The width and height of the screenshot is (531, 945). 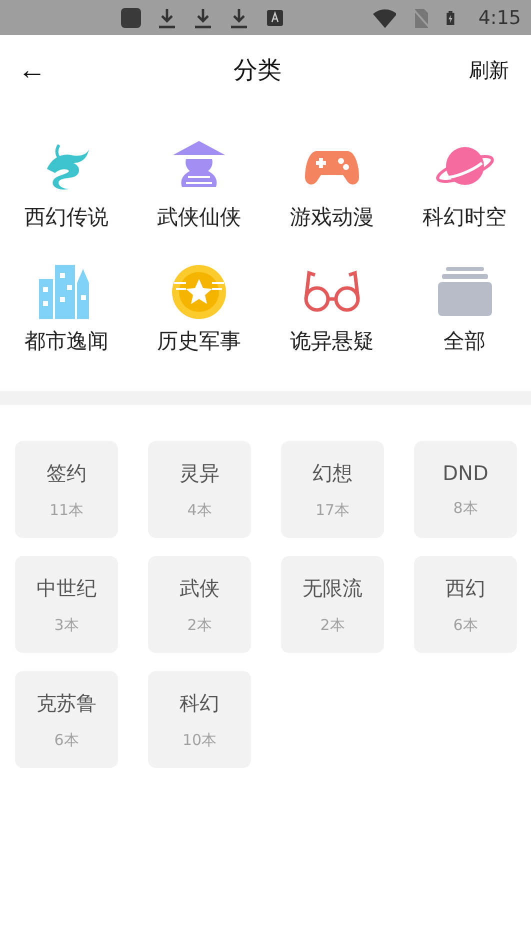 I want to click on refresh-button: 刷新, so click(x=489, y=70).